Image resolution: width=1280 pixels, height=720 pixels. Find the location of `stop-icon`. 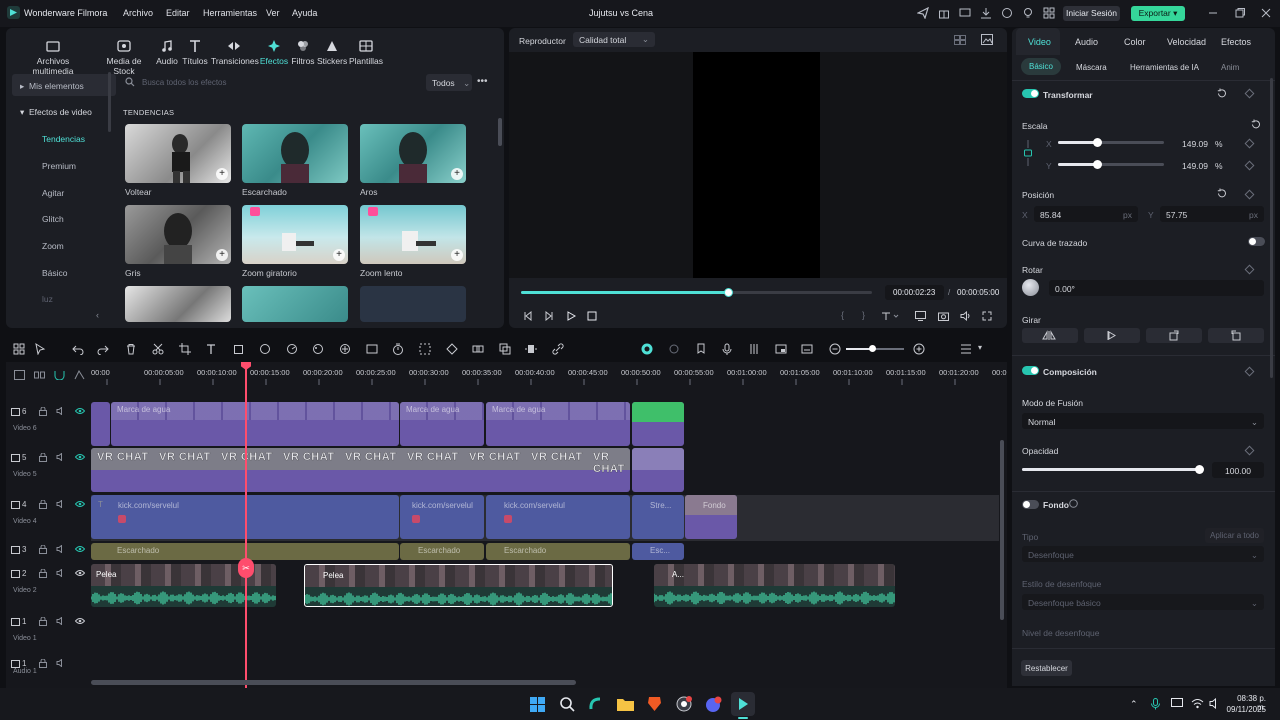

stop-icon is located at coordinates (592, 316).